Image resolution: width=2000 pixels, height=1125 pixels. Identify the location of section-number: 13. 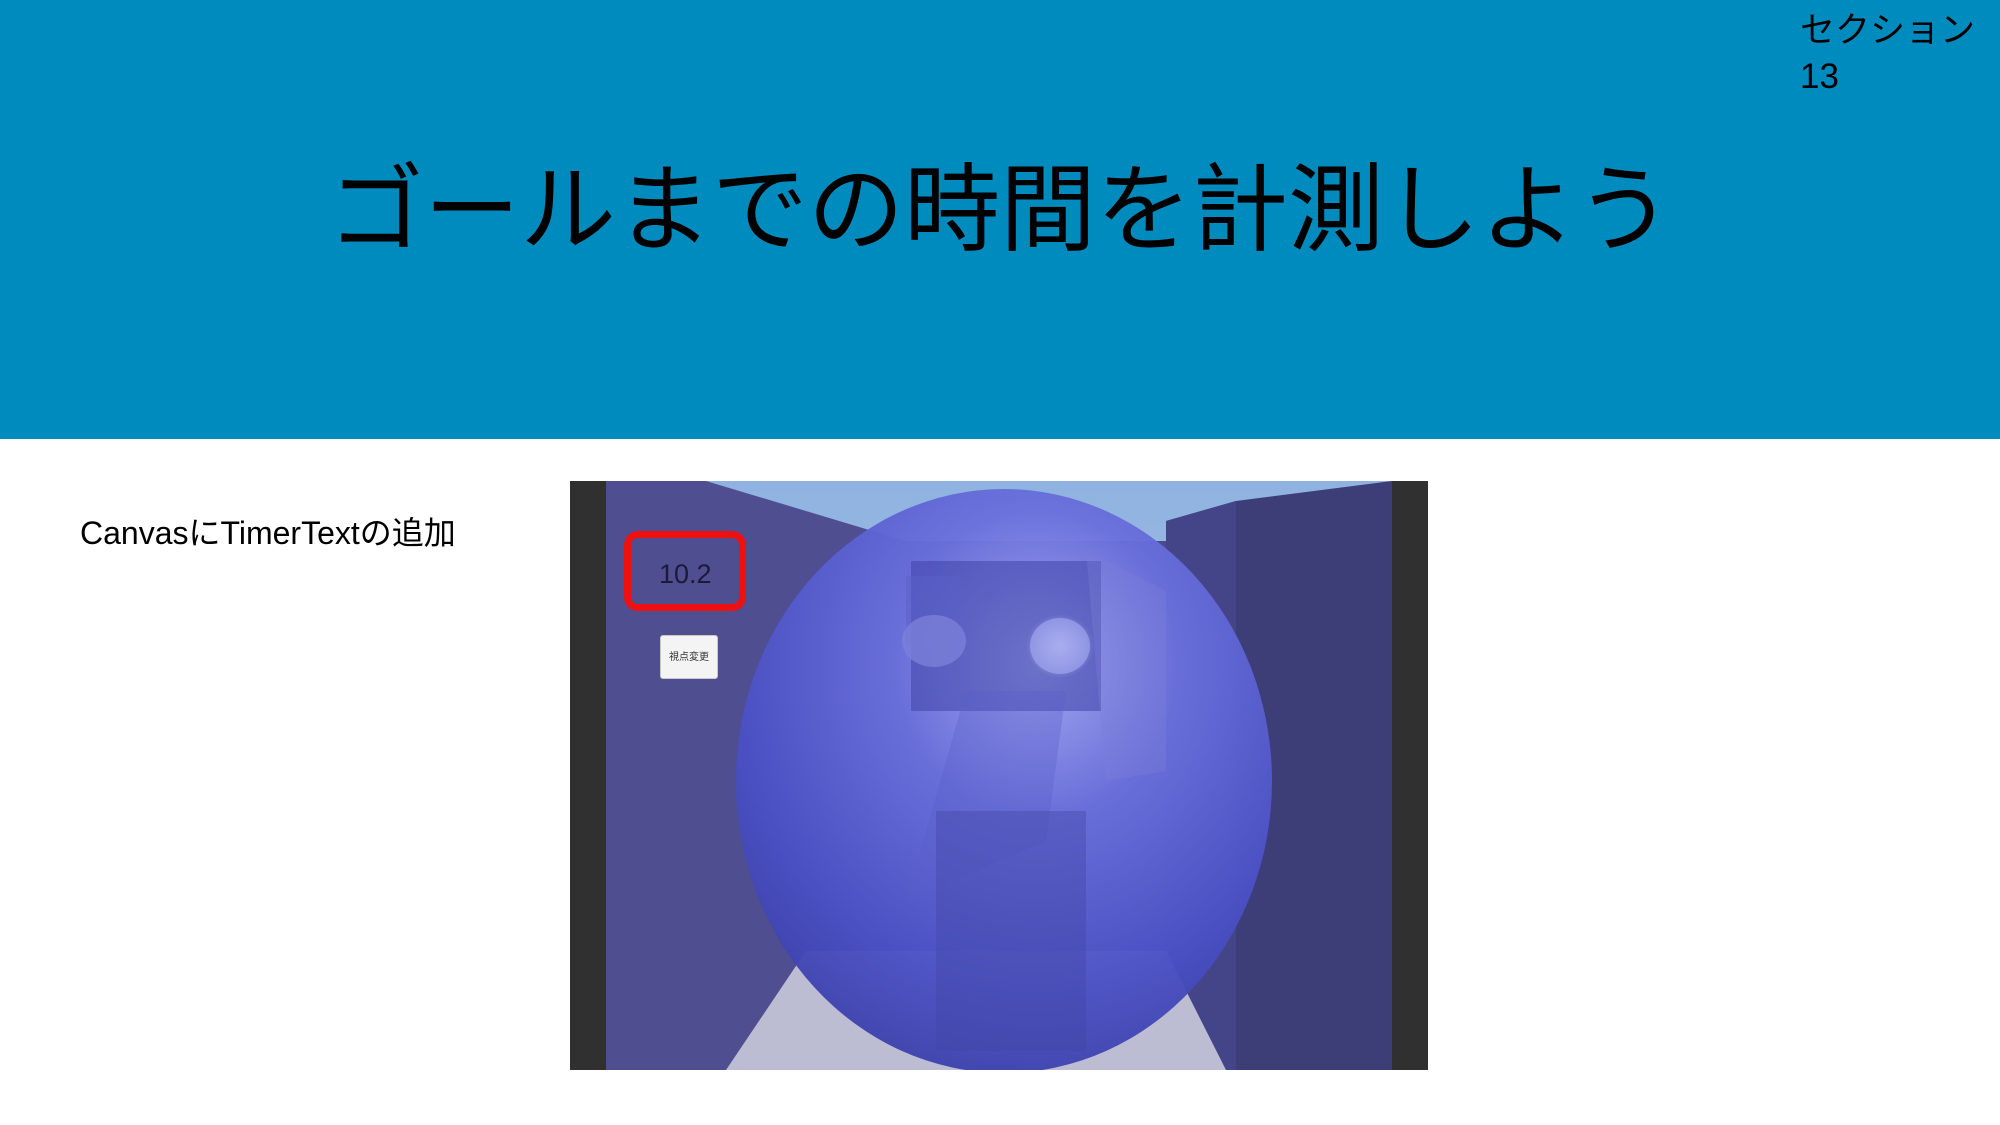
(1819, 76).